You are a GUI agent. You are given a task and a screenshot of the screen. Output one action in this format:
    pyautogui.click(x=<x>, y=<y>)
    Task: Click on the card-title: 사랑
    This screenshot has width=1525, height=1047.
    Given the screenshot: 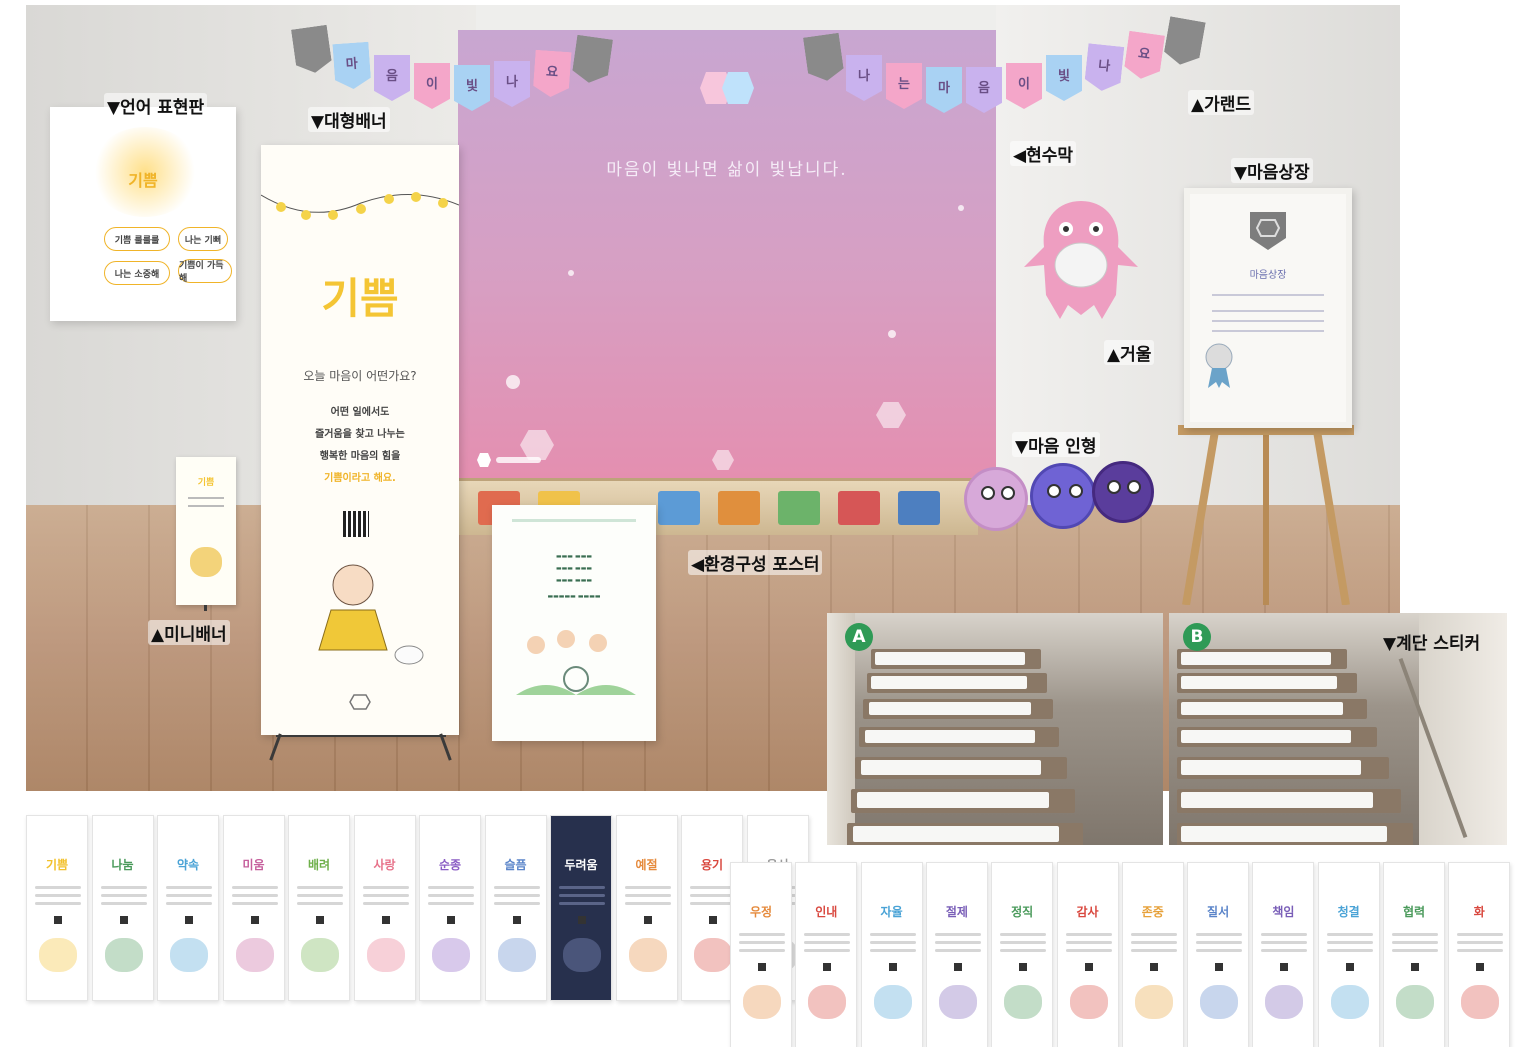 What is the action you would take?
    pyautogui.click(x=384, y=865)
    